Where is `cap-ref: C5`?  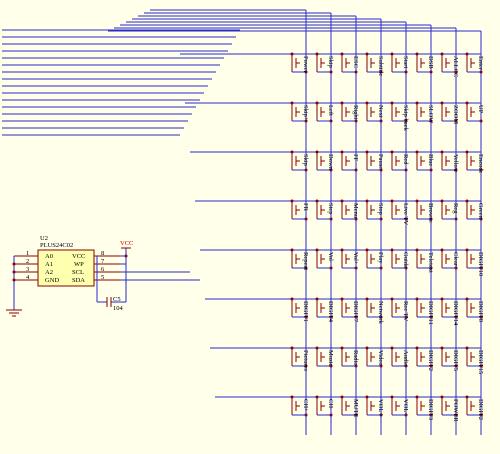
cap-ref: C5 is located at coordinates (117, 299).